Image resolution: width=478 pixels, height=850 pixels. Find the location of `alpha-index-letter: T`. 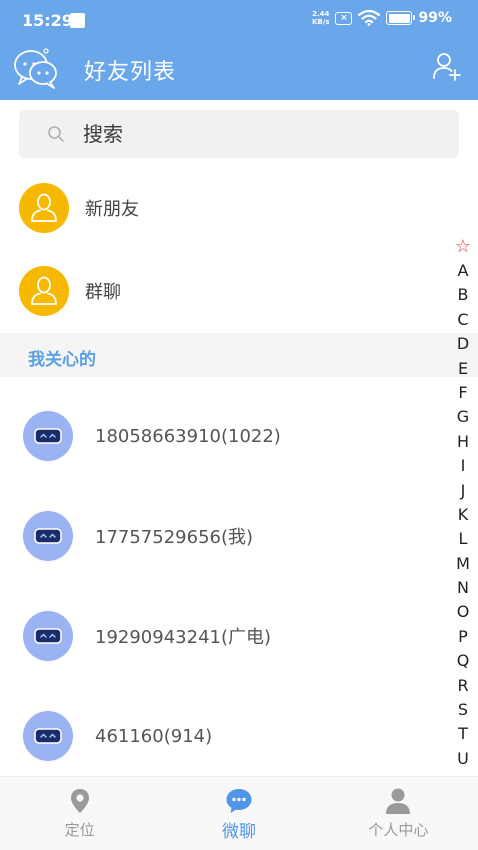

alpha-index-letter: T is located at coordinates (463, 734).